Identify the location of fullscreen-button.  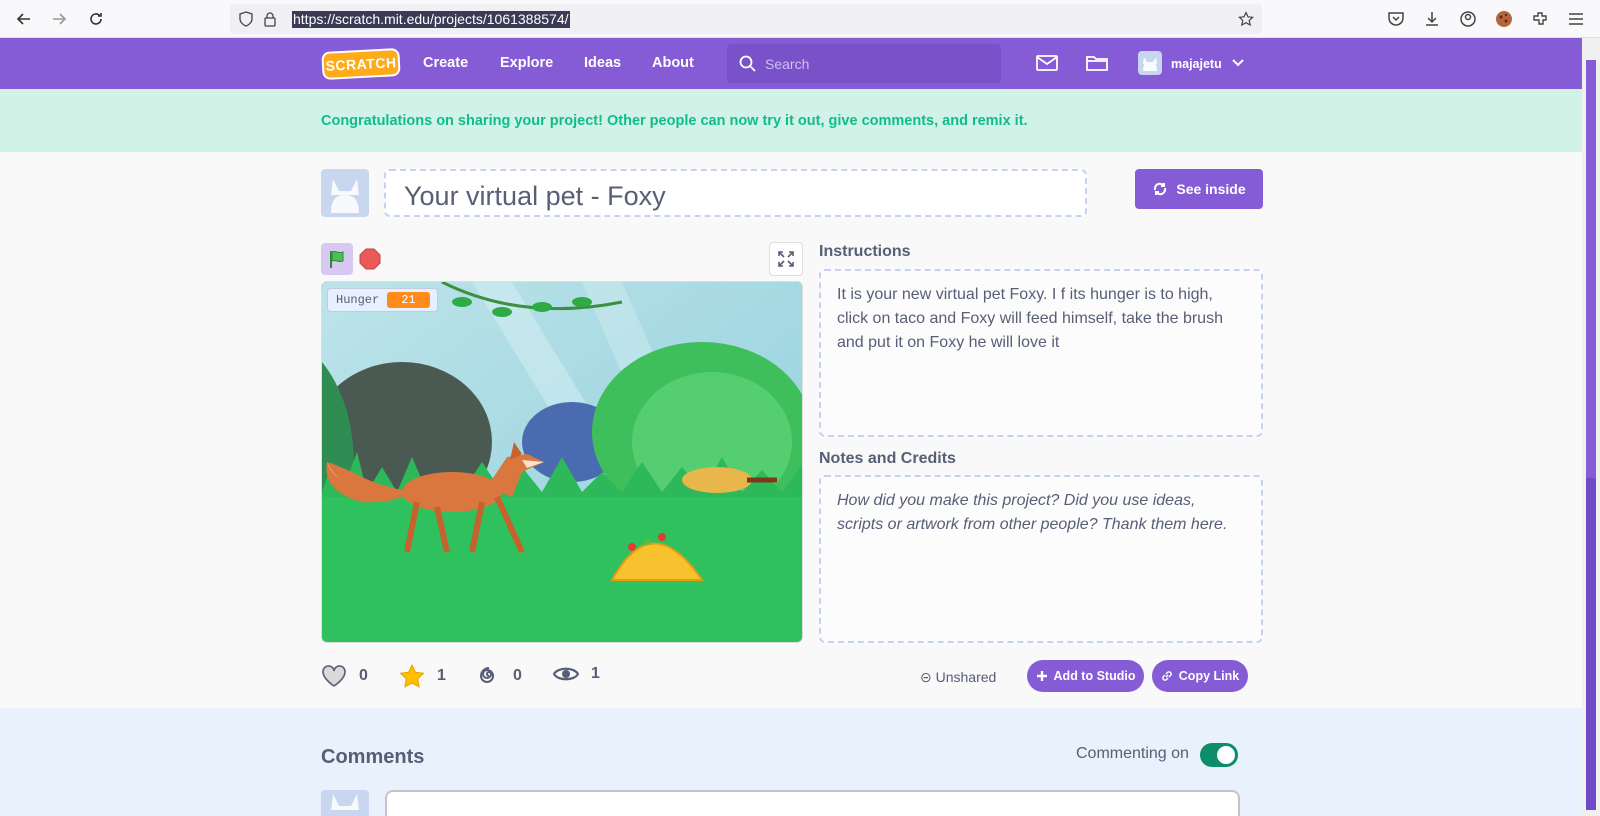
(786, 259).